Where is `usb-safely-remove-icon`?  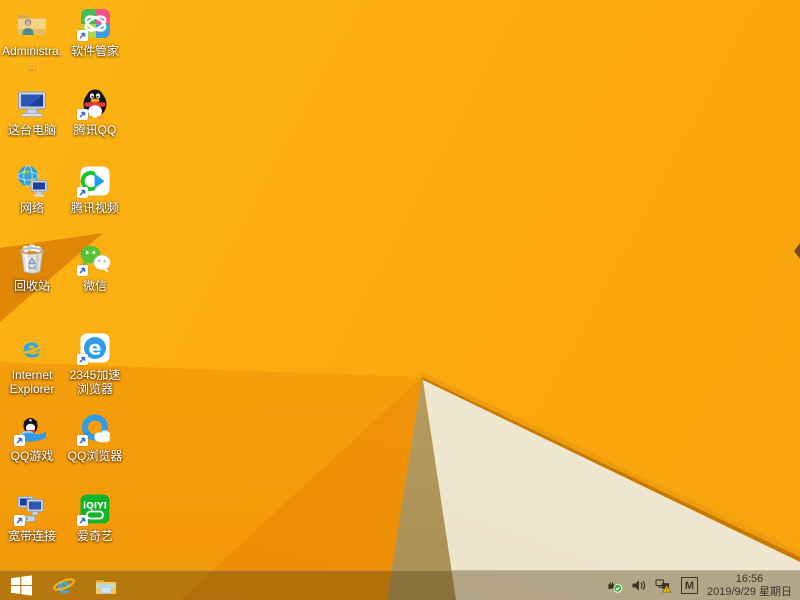 usb-safely-remove-icon is located at coordinates (614, 585).